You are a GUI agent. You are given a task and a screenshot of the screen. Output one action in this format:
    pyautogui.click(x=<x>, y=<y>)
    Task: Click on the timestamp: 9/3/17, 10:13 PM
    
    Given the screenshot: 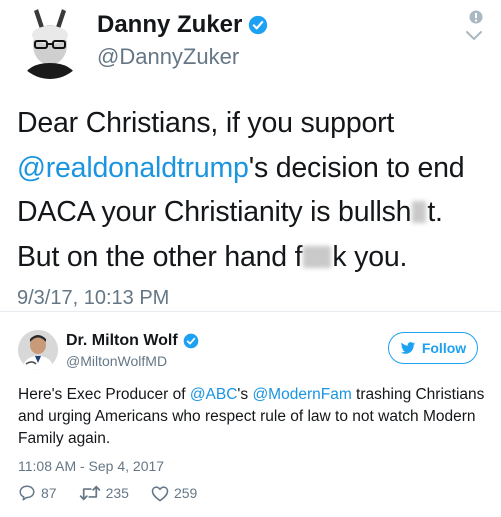 What is the action you would take?
    pyautogui.click(x=93, y=298)
    